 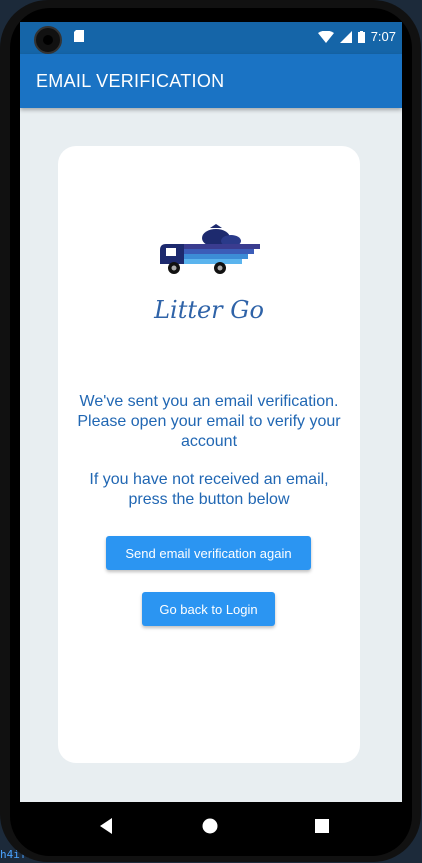 What do you see at coordinates (208, 553) in the screenshot?
I see `resend-verification-button: Send email verification again` at bounding box center [208, 553].